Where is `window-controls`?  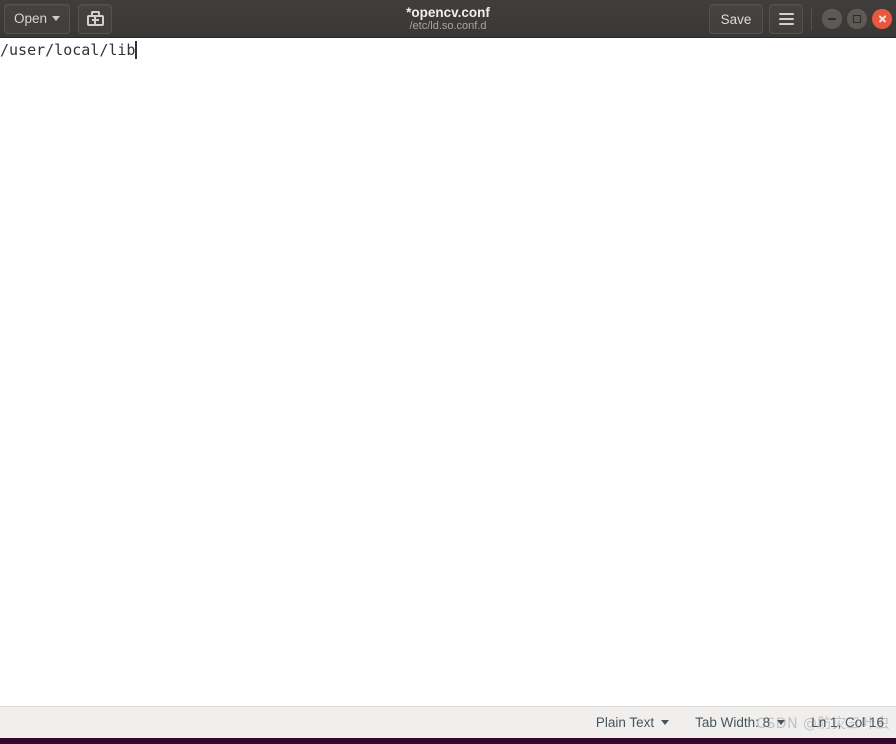
window-controls is located at coordinates (857, 19).